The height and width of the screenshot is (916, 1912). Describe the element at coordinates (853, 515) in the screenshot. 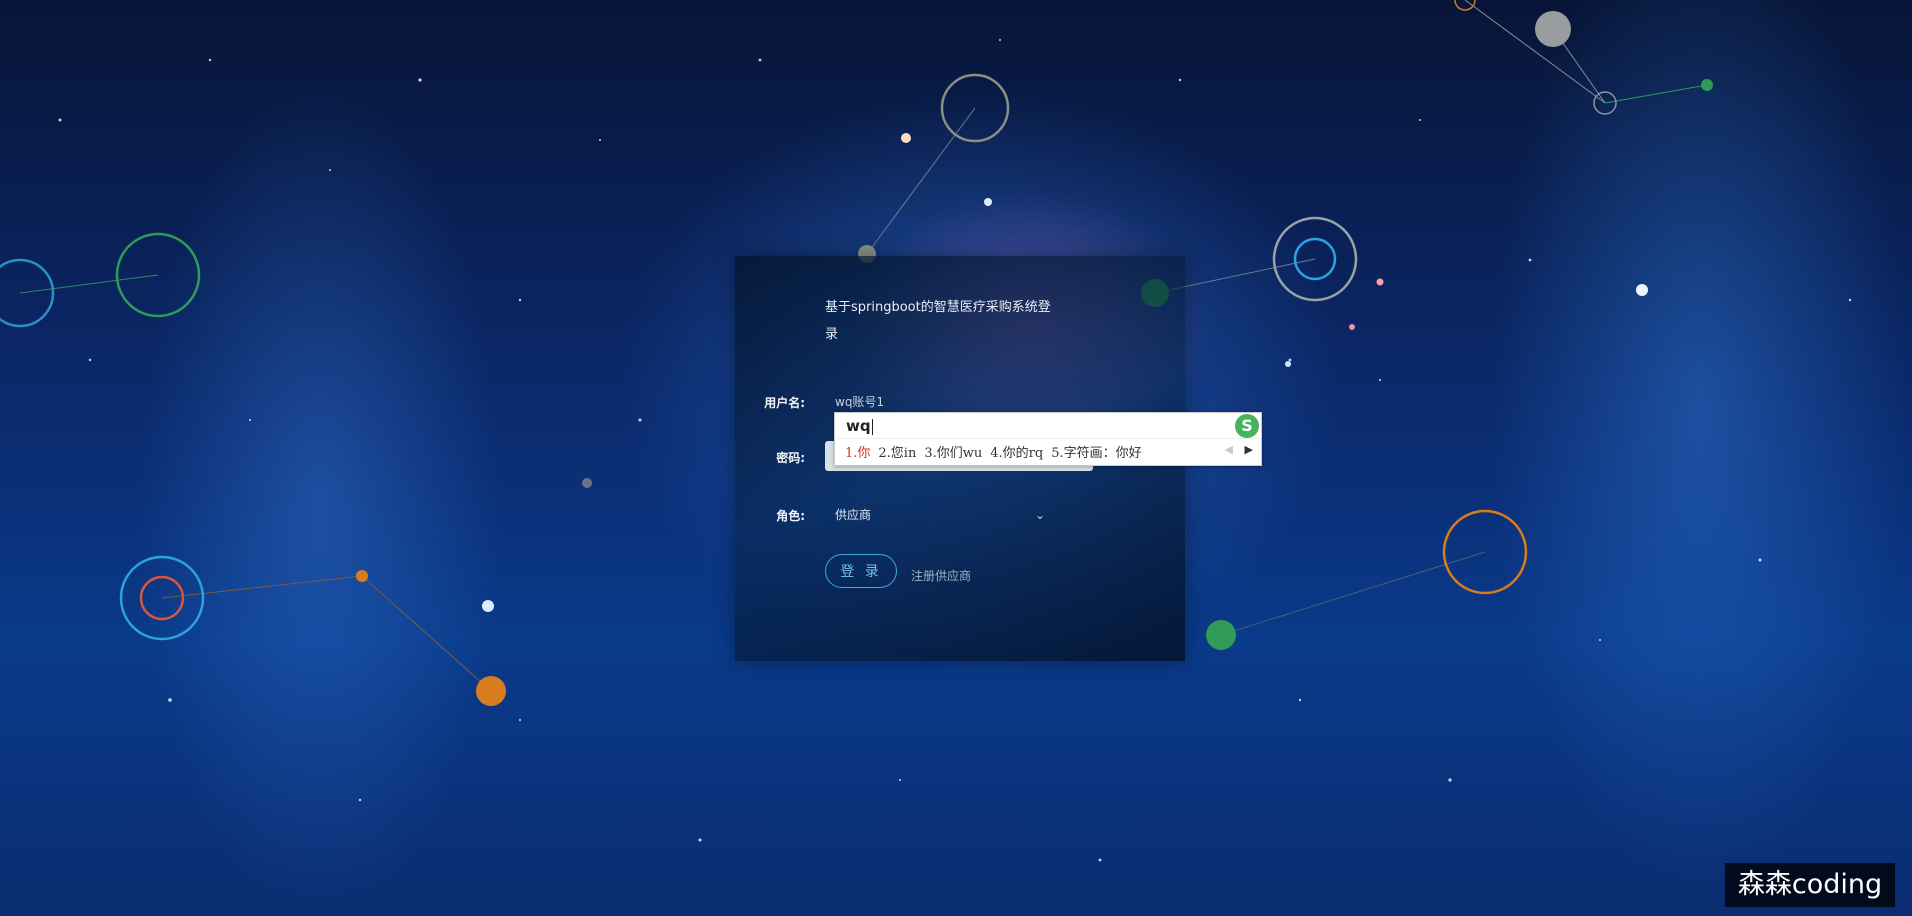

I see `role-selected-value: 供应商` at that location.